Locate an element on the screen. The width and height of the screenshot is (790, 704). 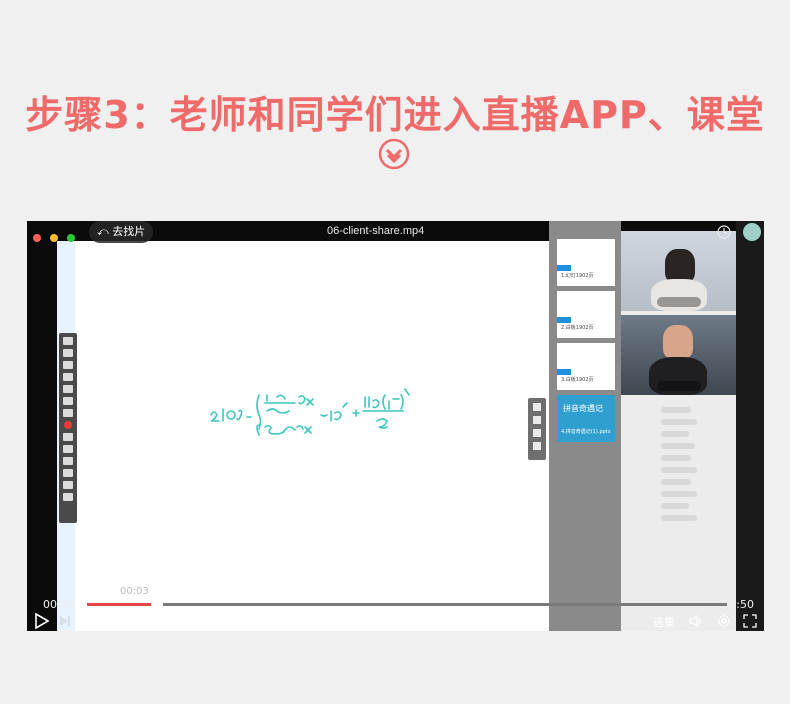
window-controls is located at coordinates (56, 236).